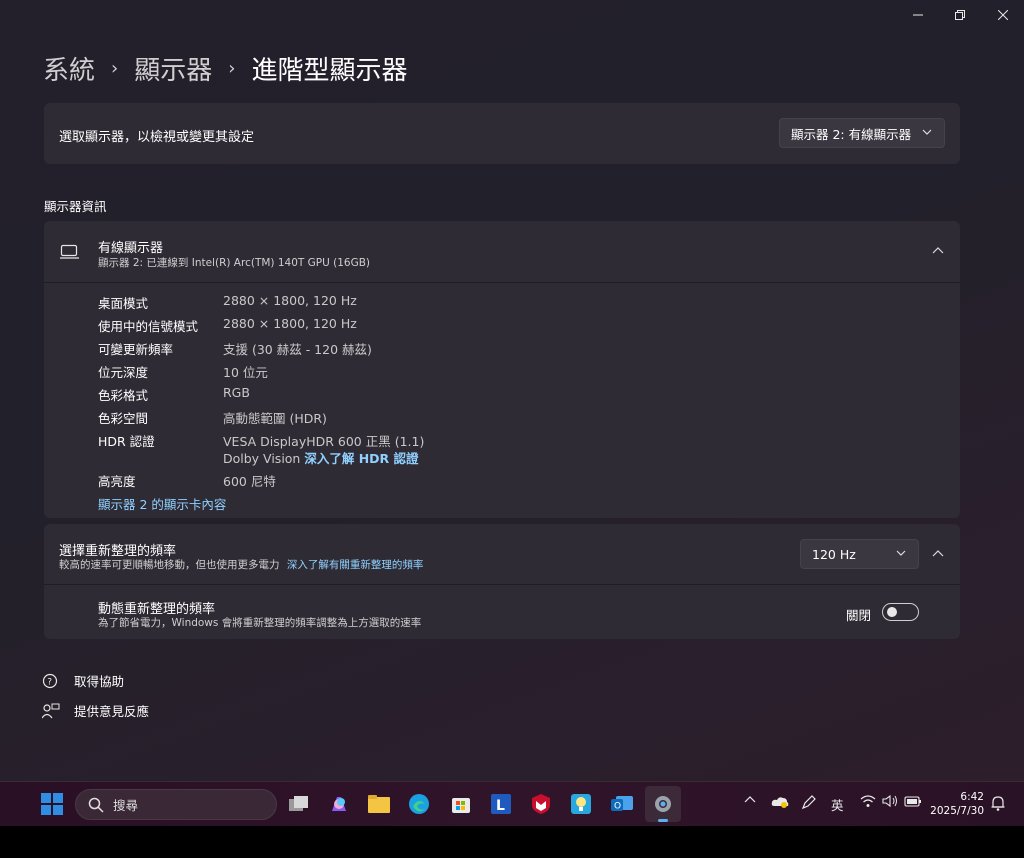  What do you see at coordinates (275, 418) in the screenshot?
I see `info-value: 高動態範圍 (HDR)` at bounding box center [275, 418].